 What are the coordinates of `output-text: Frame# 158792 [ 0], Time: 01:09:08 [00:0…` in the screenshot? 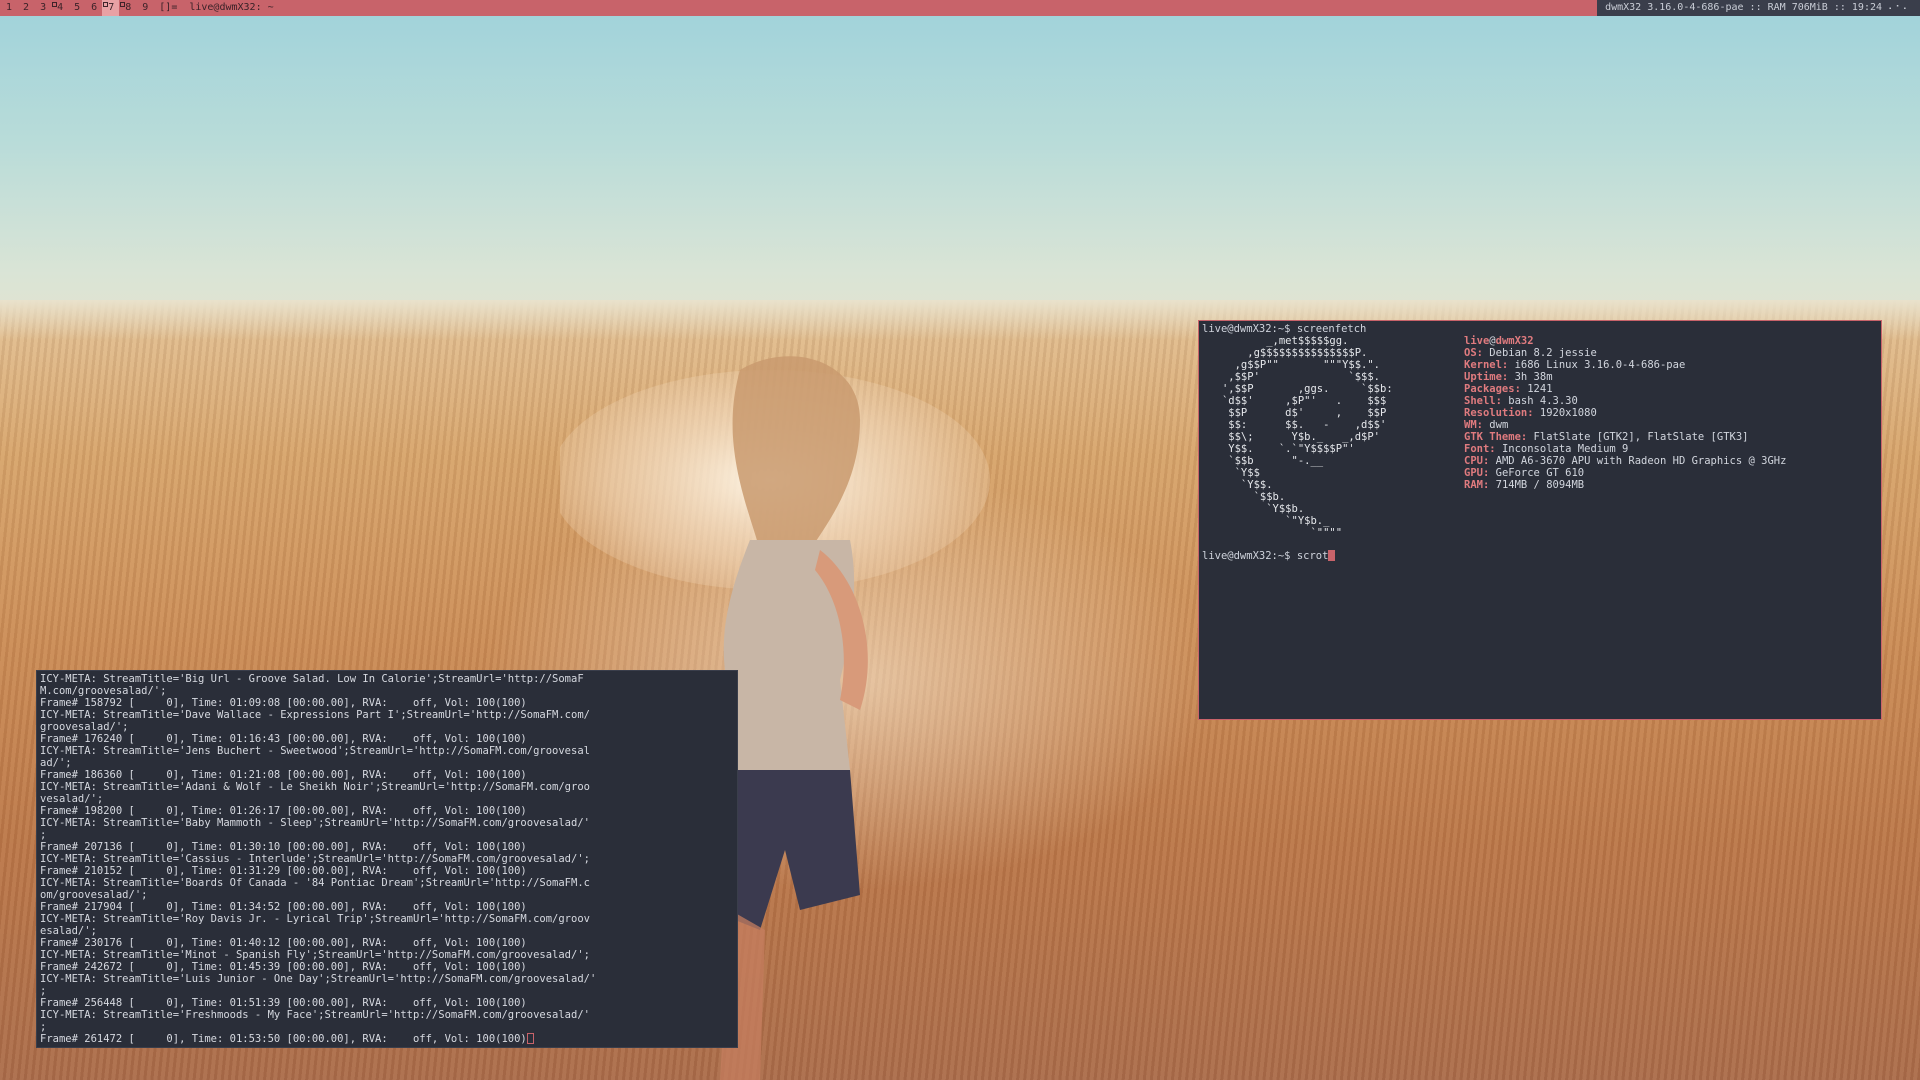 It's located at (283, 703).